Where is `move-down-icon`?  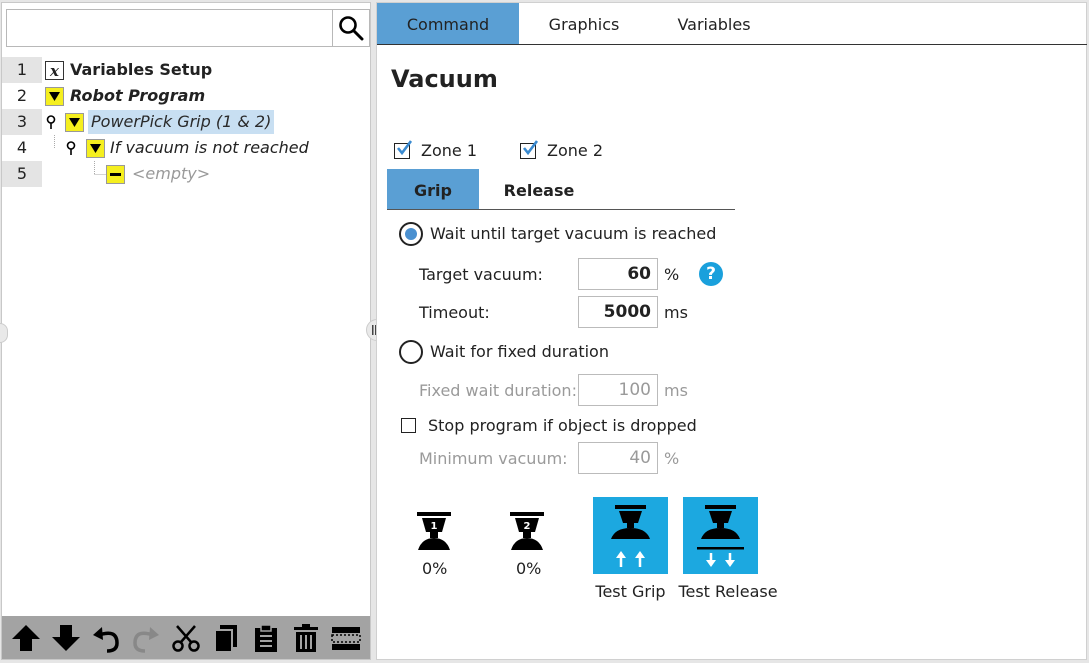
move-down-icon is located at coordinates (66, 637).